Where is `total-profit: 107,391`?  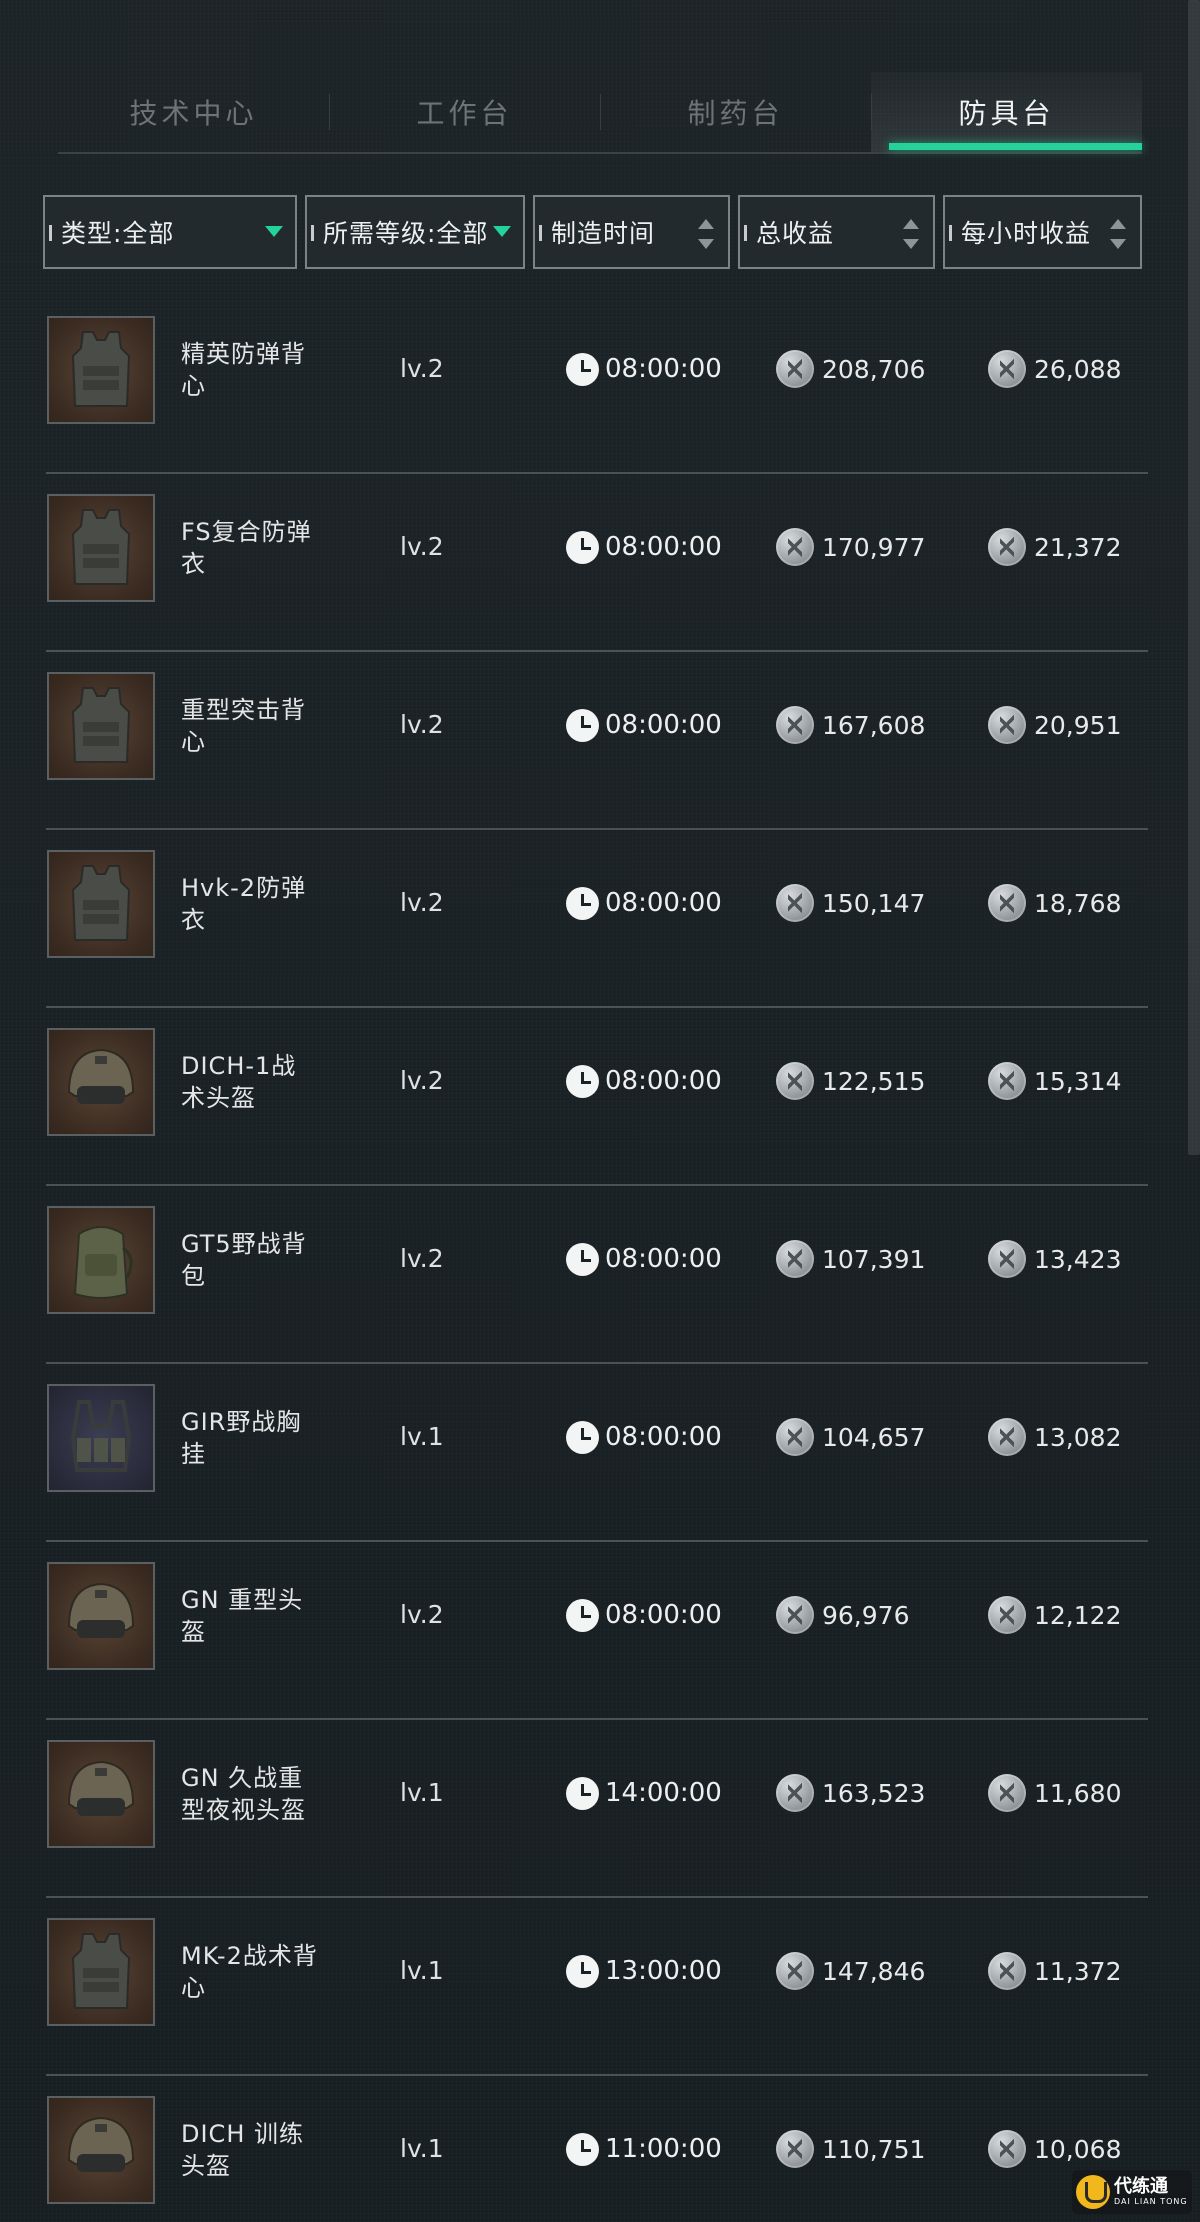 total-profit: 107,391 is located at coordinates (850, 1259).